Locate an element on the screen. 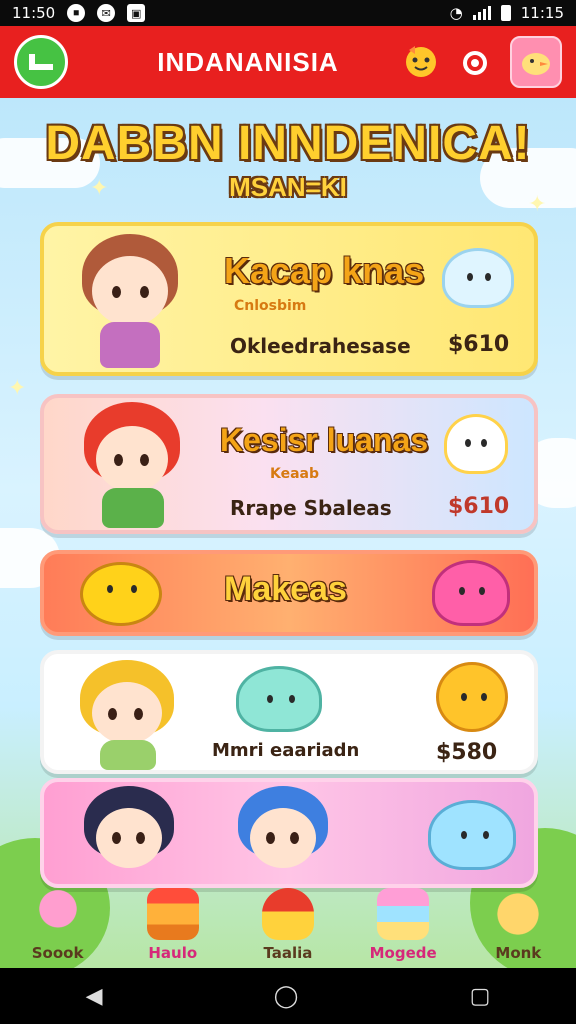  nav-item-sushi: Taalia is located at coordinates (288, 925).